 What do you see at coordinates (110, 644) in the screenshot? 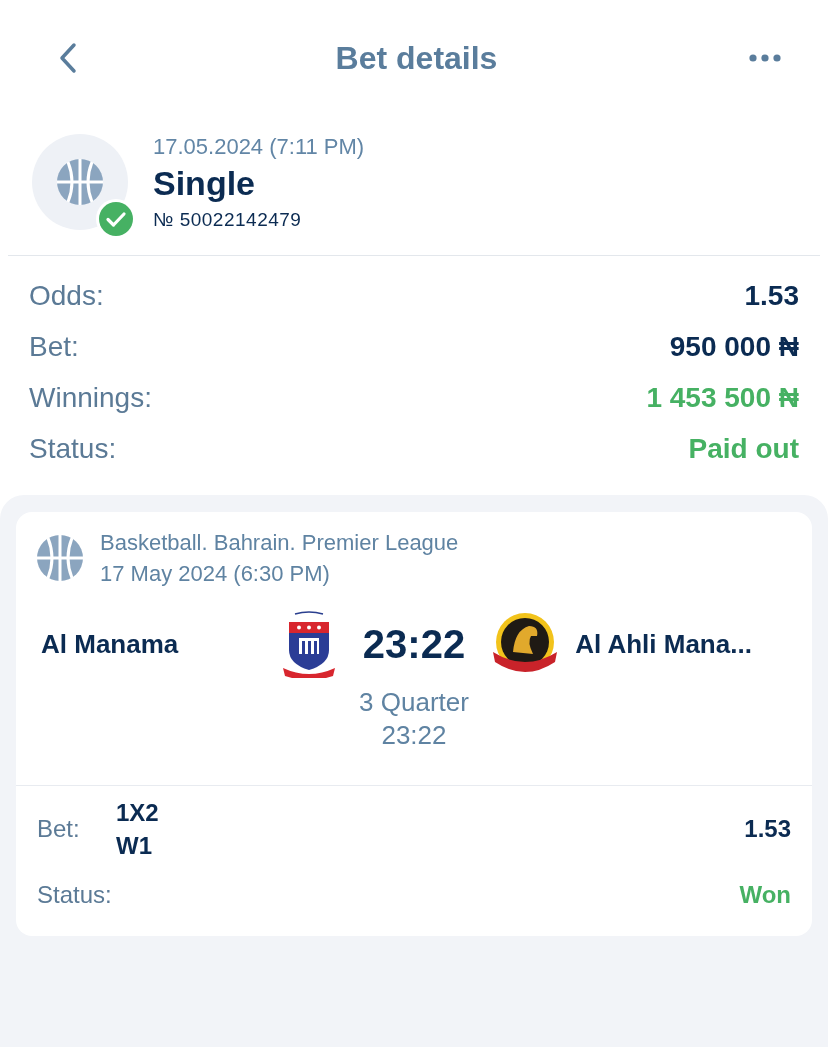
I see `home-team-name: Al Manama` at bounding box center [110, 644].